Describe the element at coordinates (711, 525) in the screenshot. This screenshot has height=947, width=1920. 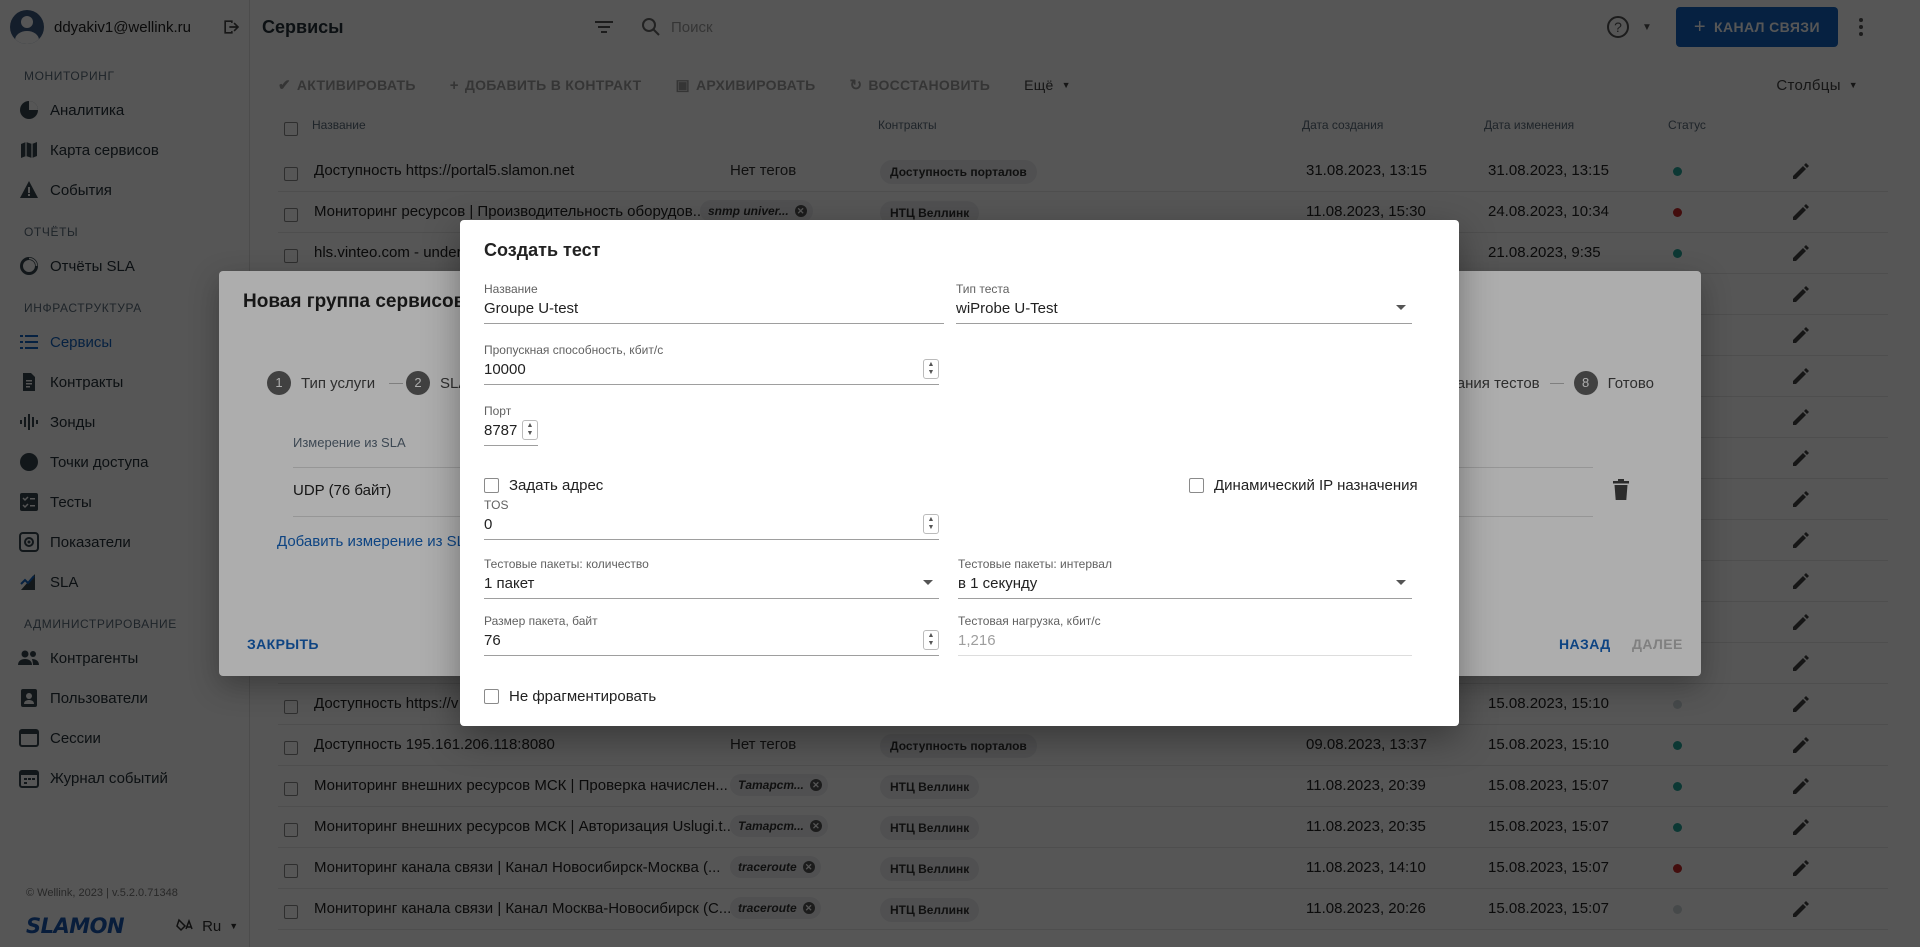
I see `tos-input: 0` at that location.